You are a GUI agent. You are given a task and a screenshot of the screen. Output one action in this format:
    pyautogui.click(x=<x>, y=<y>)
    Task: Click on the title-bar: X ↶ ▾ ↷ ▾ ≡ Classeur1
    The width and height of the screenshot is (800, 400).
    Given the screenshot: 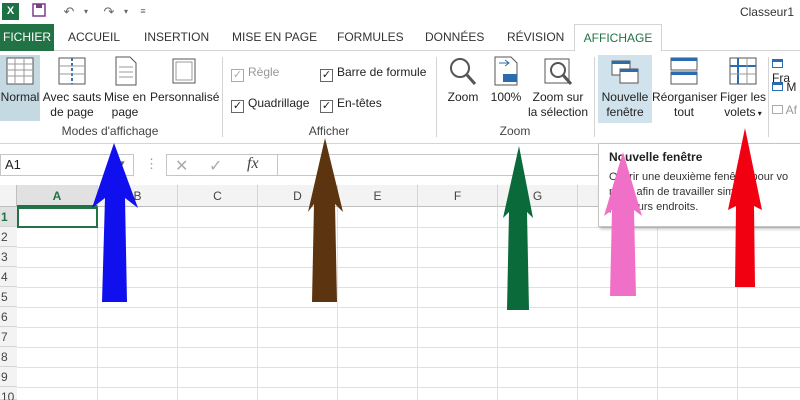 What is the action you would take?
    pyautogui.click(x=400, y=12)
    